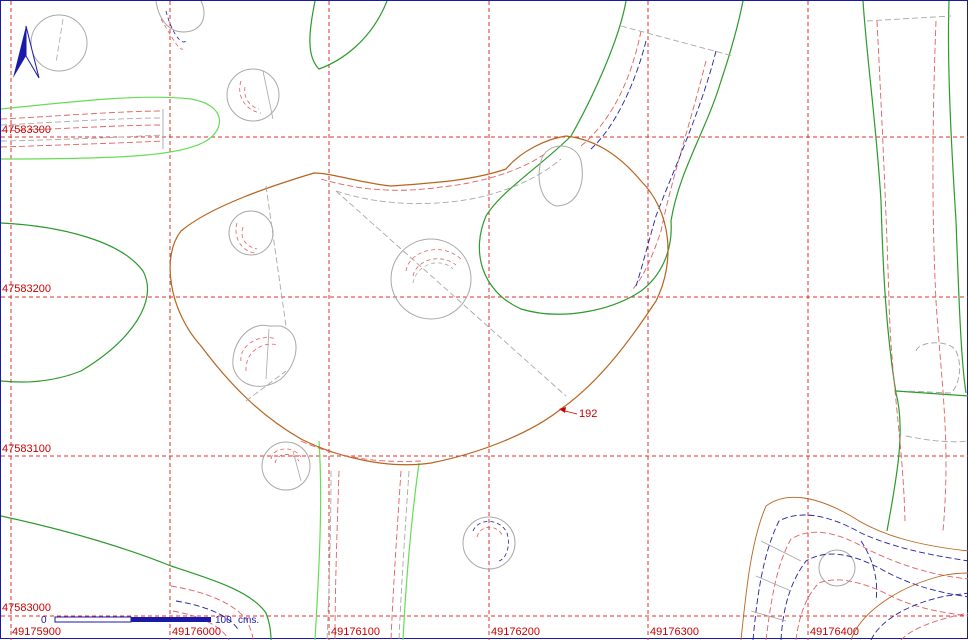 Image resolution: width=968 pixels, height=640 pixels. What do you see at coordinates (834, 632) in the screenshot?
I see `x-label-6: 49176400` at bounding box center [834, 632].